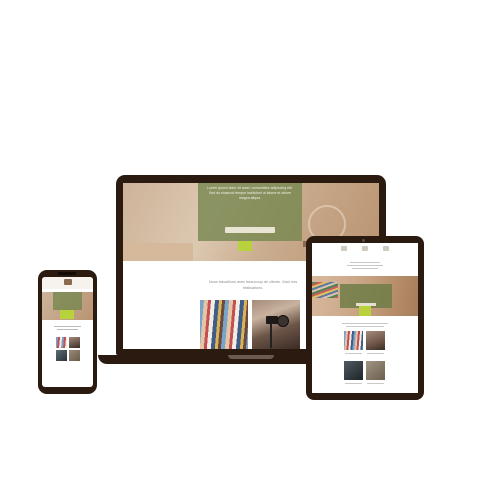 The height and width of the screenshot is (500, 500). What do you see at coordinates (276, 324) in the screenshot?
I see `laptop-photo-camera` at bounding box center [276, 324].